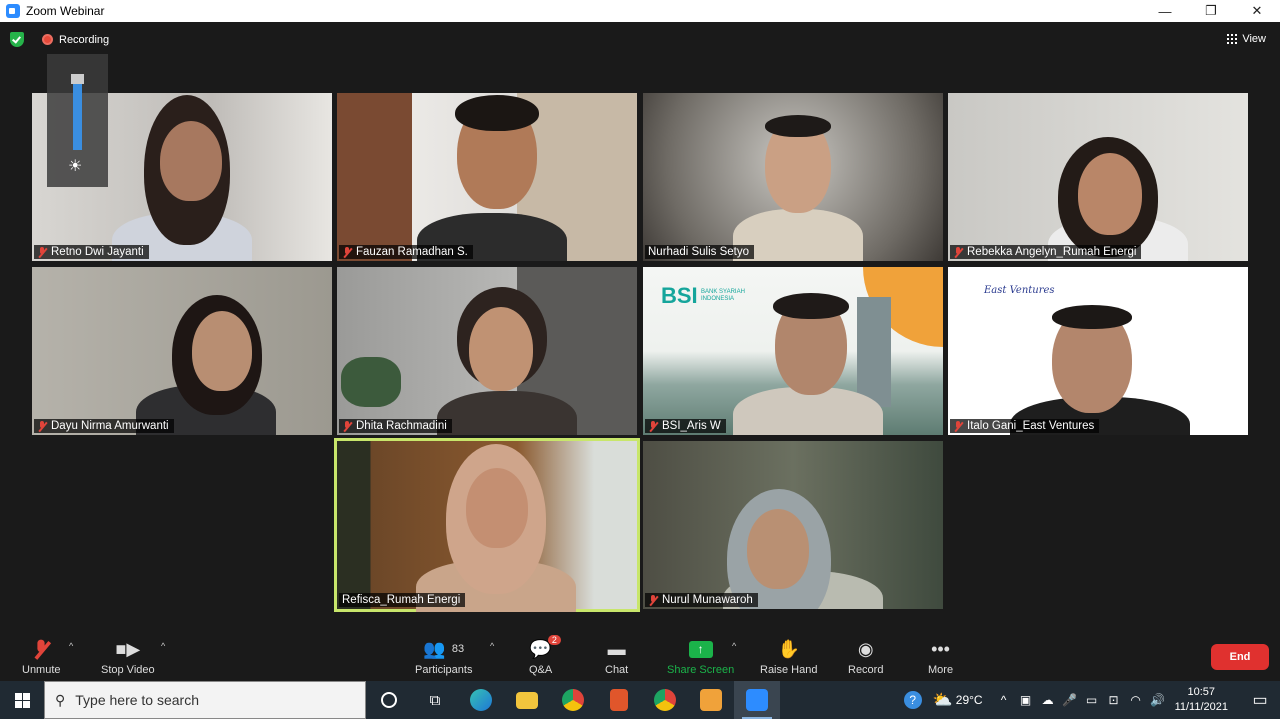 The height and width of the screenshot is (719, 1280). I want to click on participant-label: Dayu Nirma Amurwanti, so click(104, 426).